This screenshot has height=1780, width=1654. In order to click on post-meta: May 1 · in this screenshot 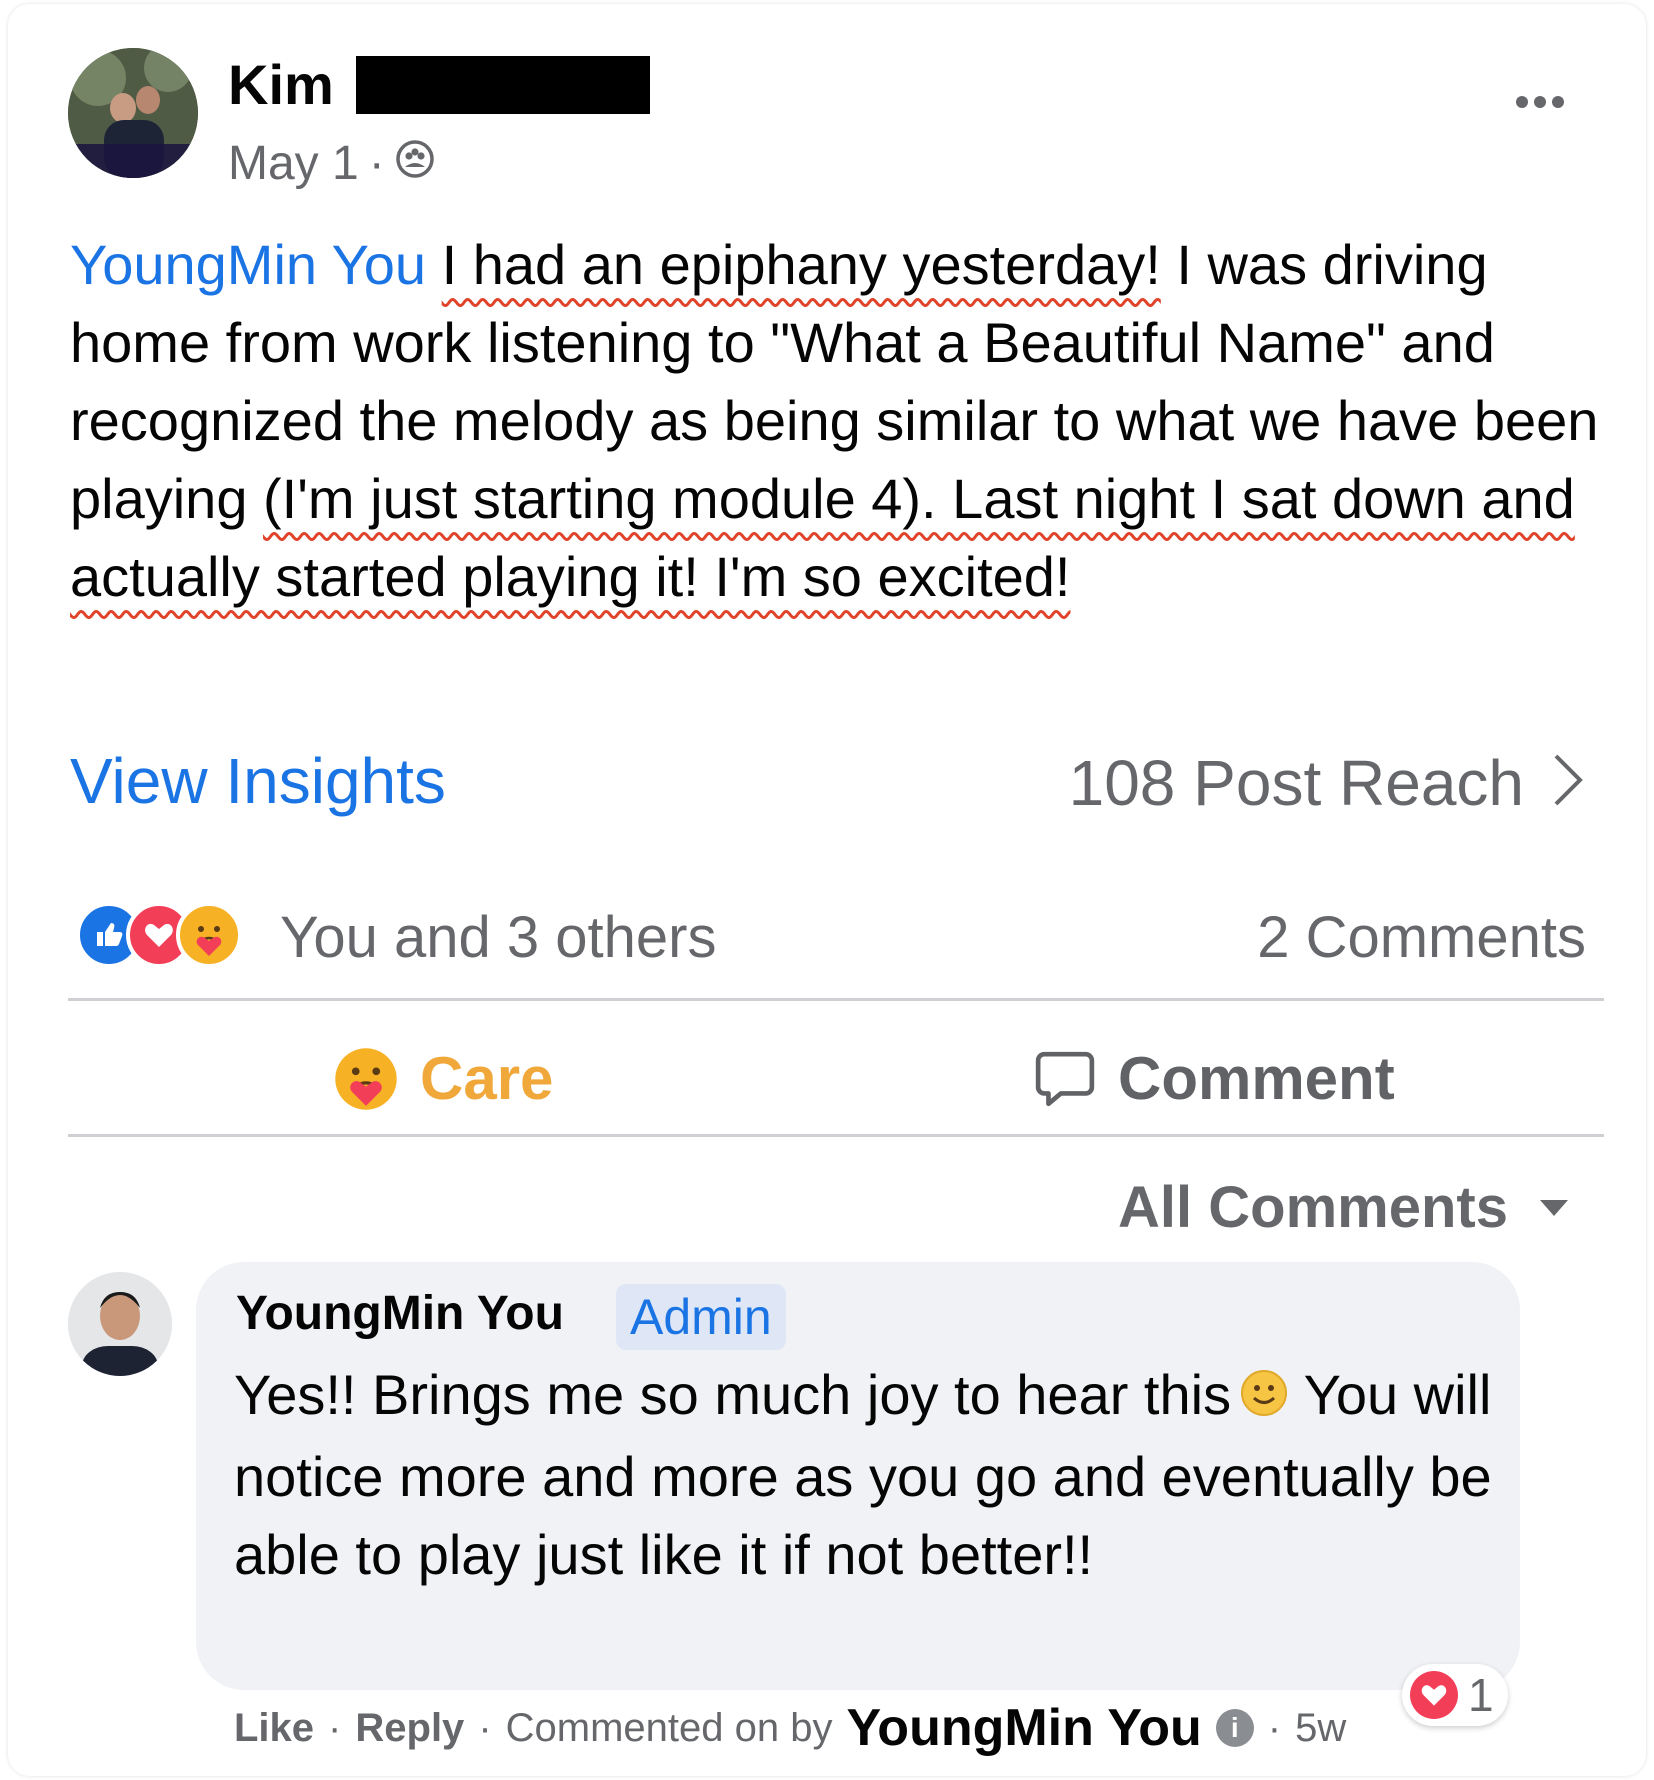, I will do `click(331, 163)`.